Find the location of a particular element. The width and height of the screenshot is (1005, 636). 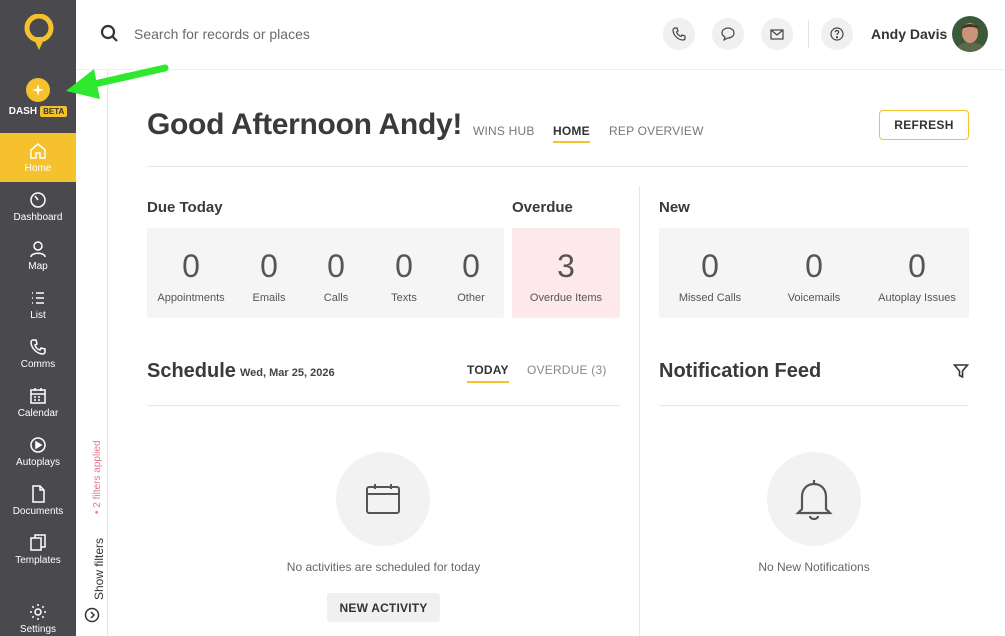

help-button is located at coordinates (837, 34).